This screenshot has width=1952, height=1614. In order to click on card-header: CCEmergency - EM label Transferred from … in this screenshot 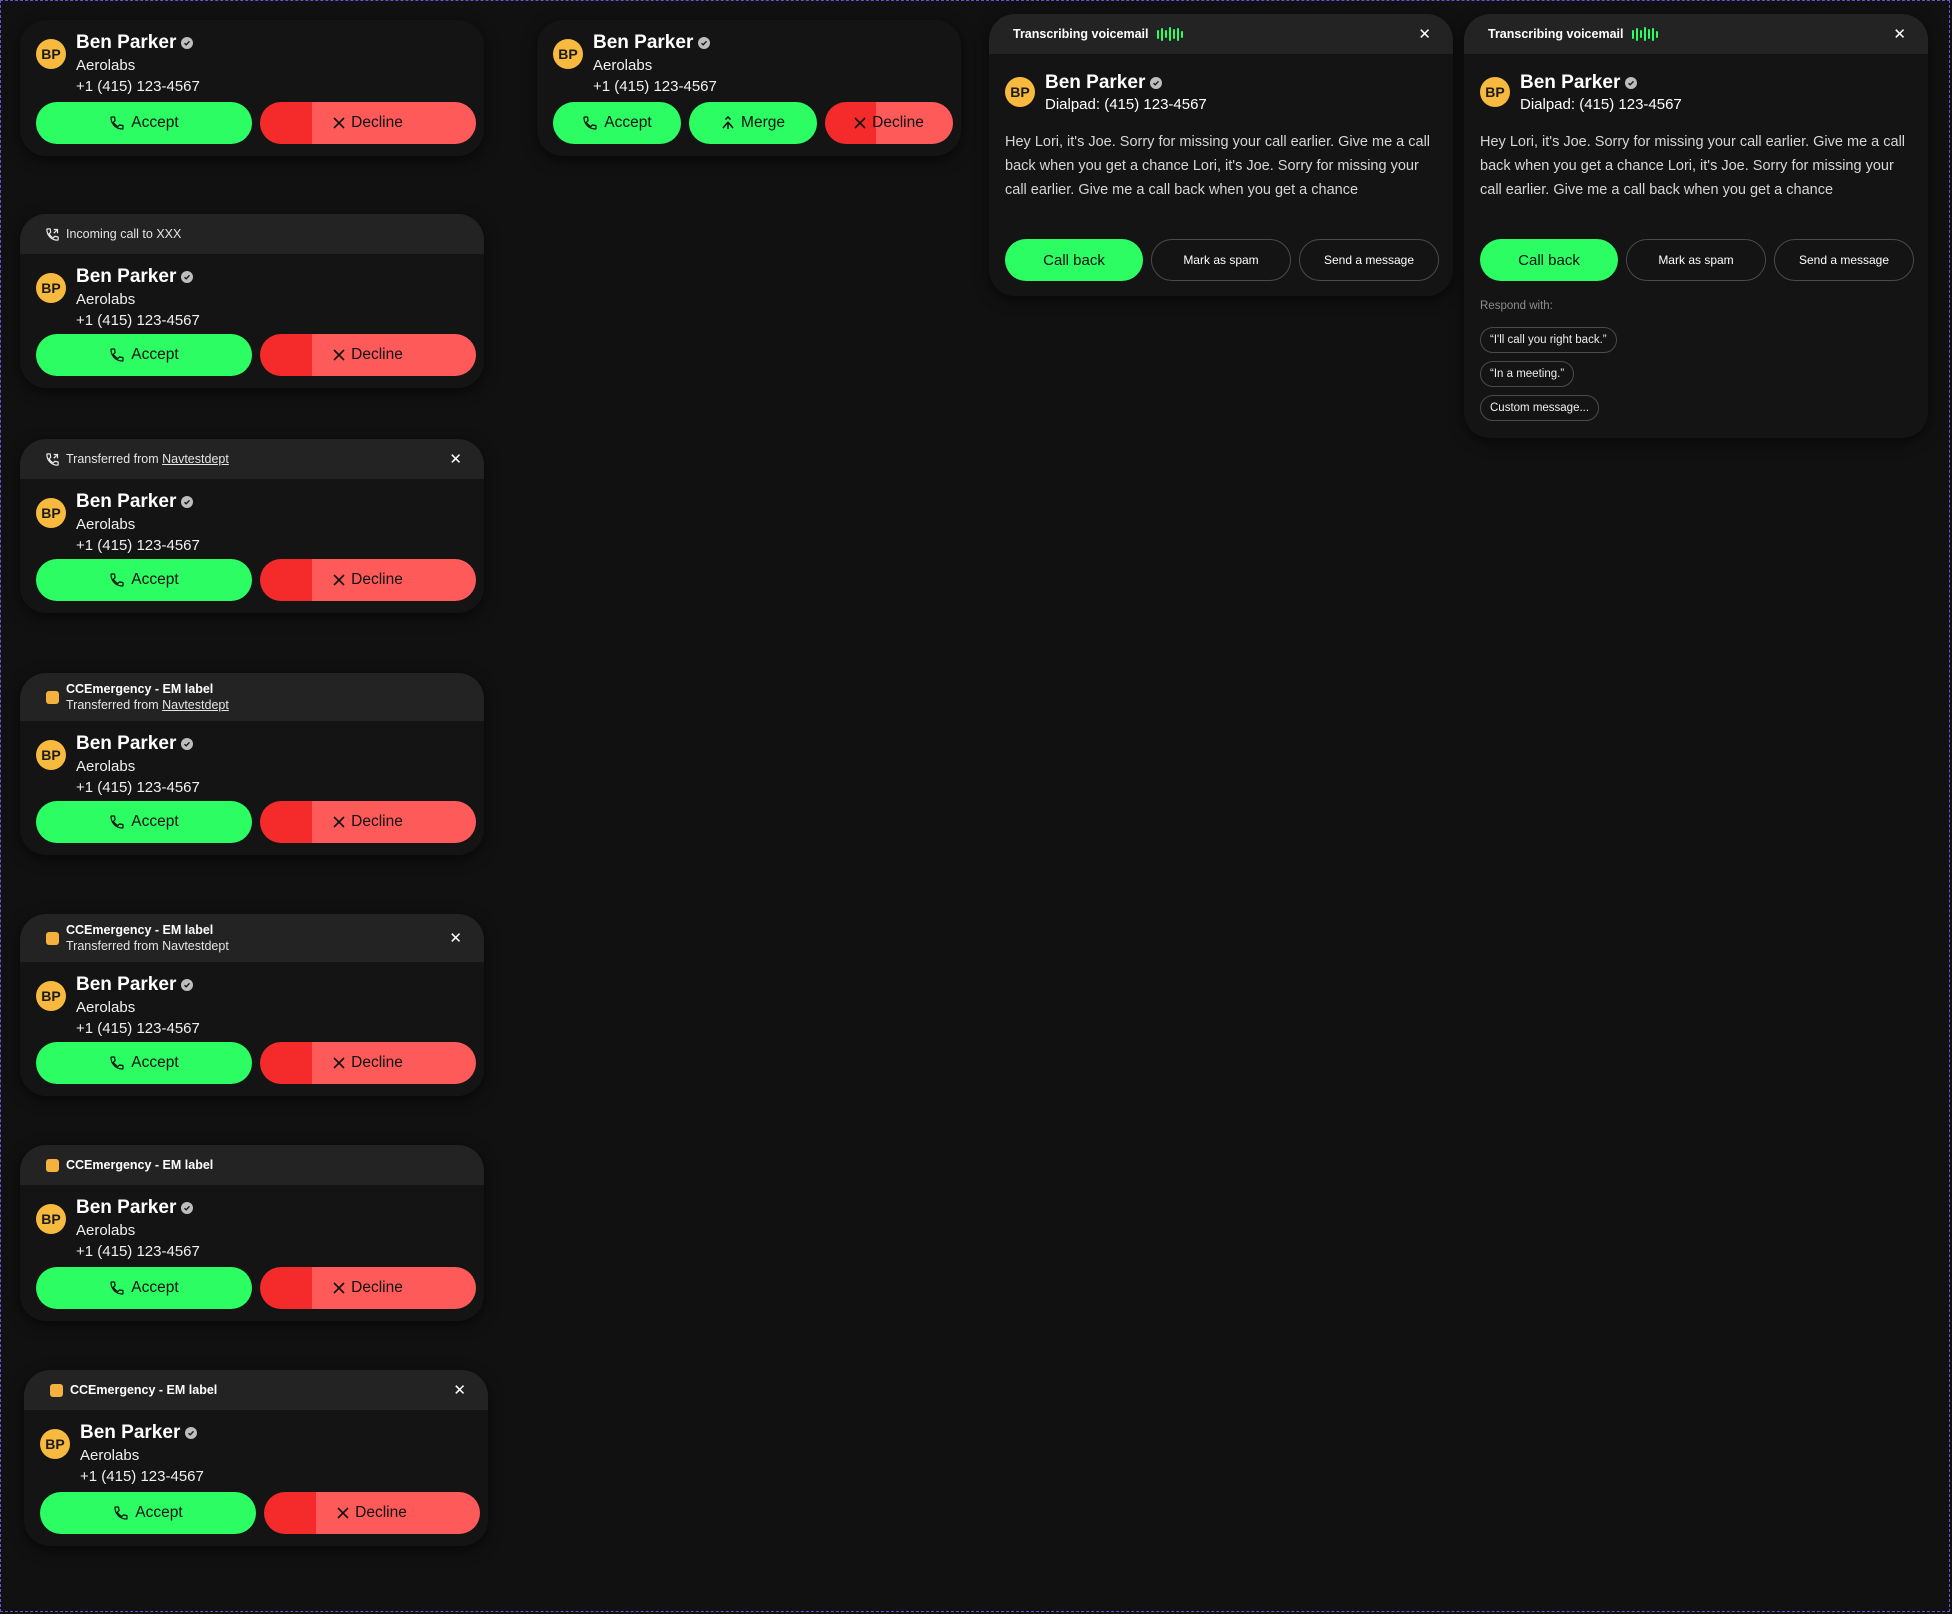, I will do `click(252, 697)`.